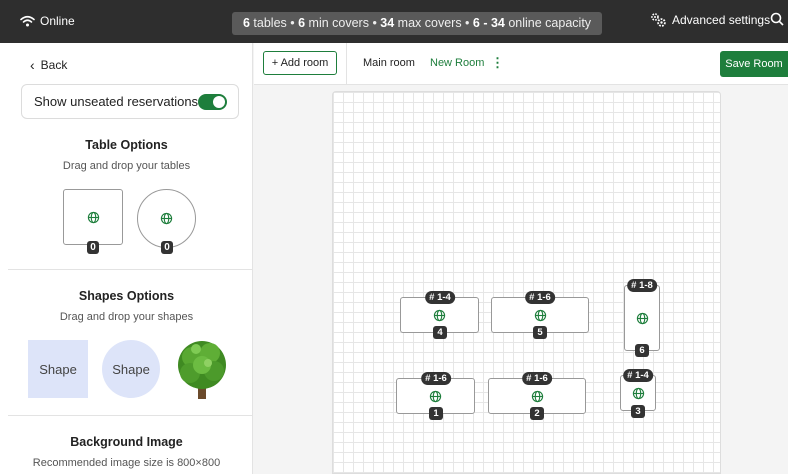  I want to click on table-number-badge: 3, so click(638, 411).